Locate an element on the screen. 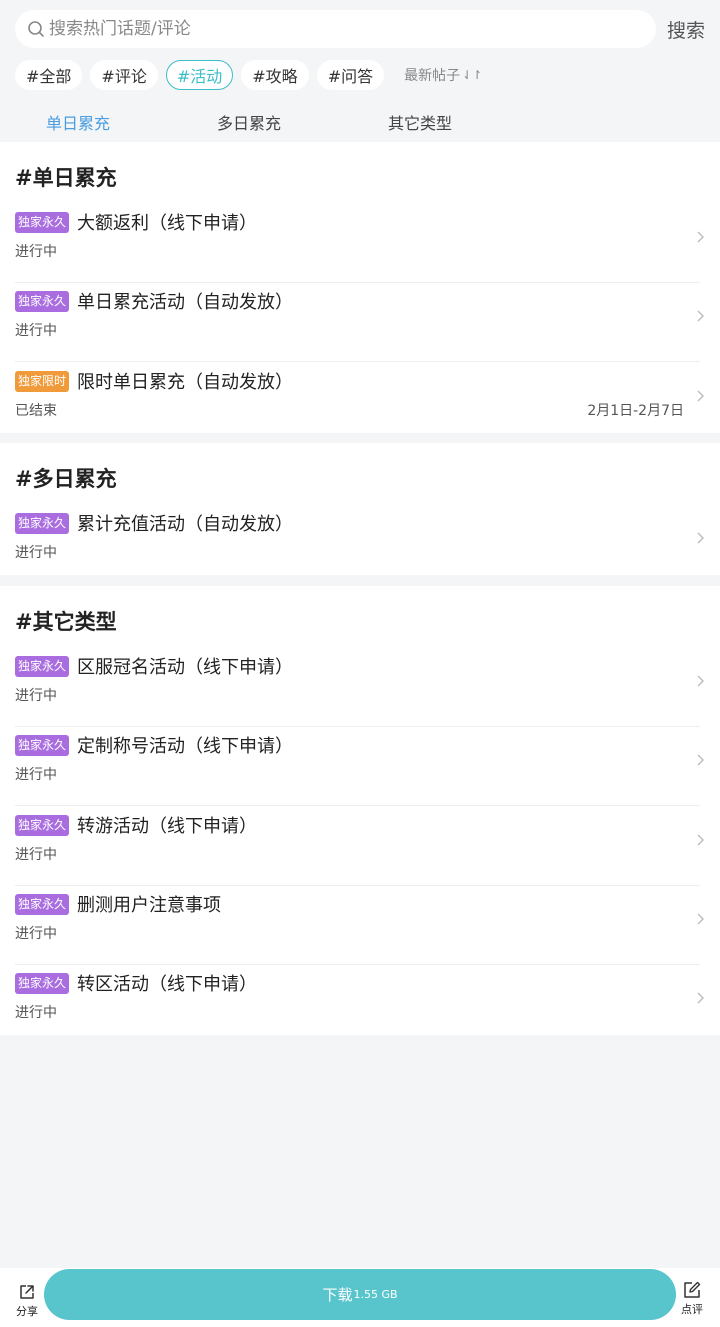 This screenshot has height=1327, width=720. share-icon is located at coordinates (27, 1292).